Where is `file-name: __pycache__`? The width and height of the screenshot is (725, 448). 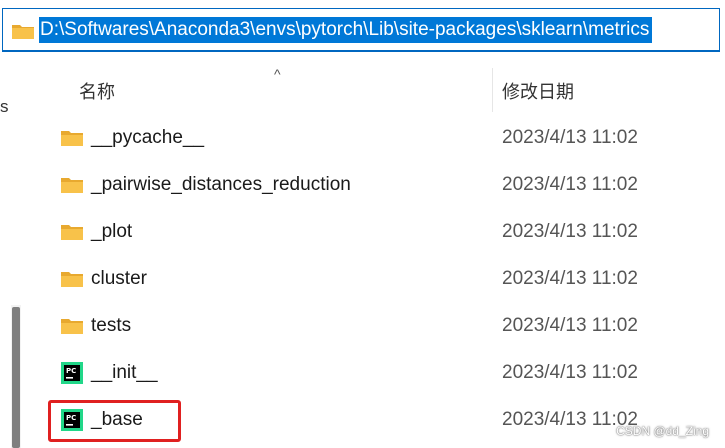
file-name: __pycache__ is located at coordinates (148, 137).